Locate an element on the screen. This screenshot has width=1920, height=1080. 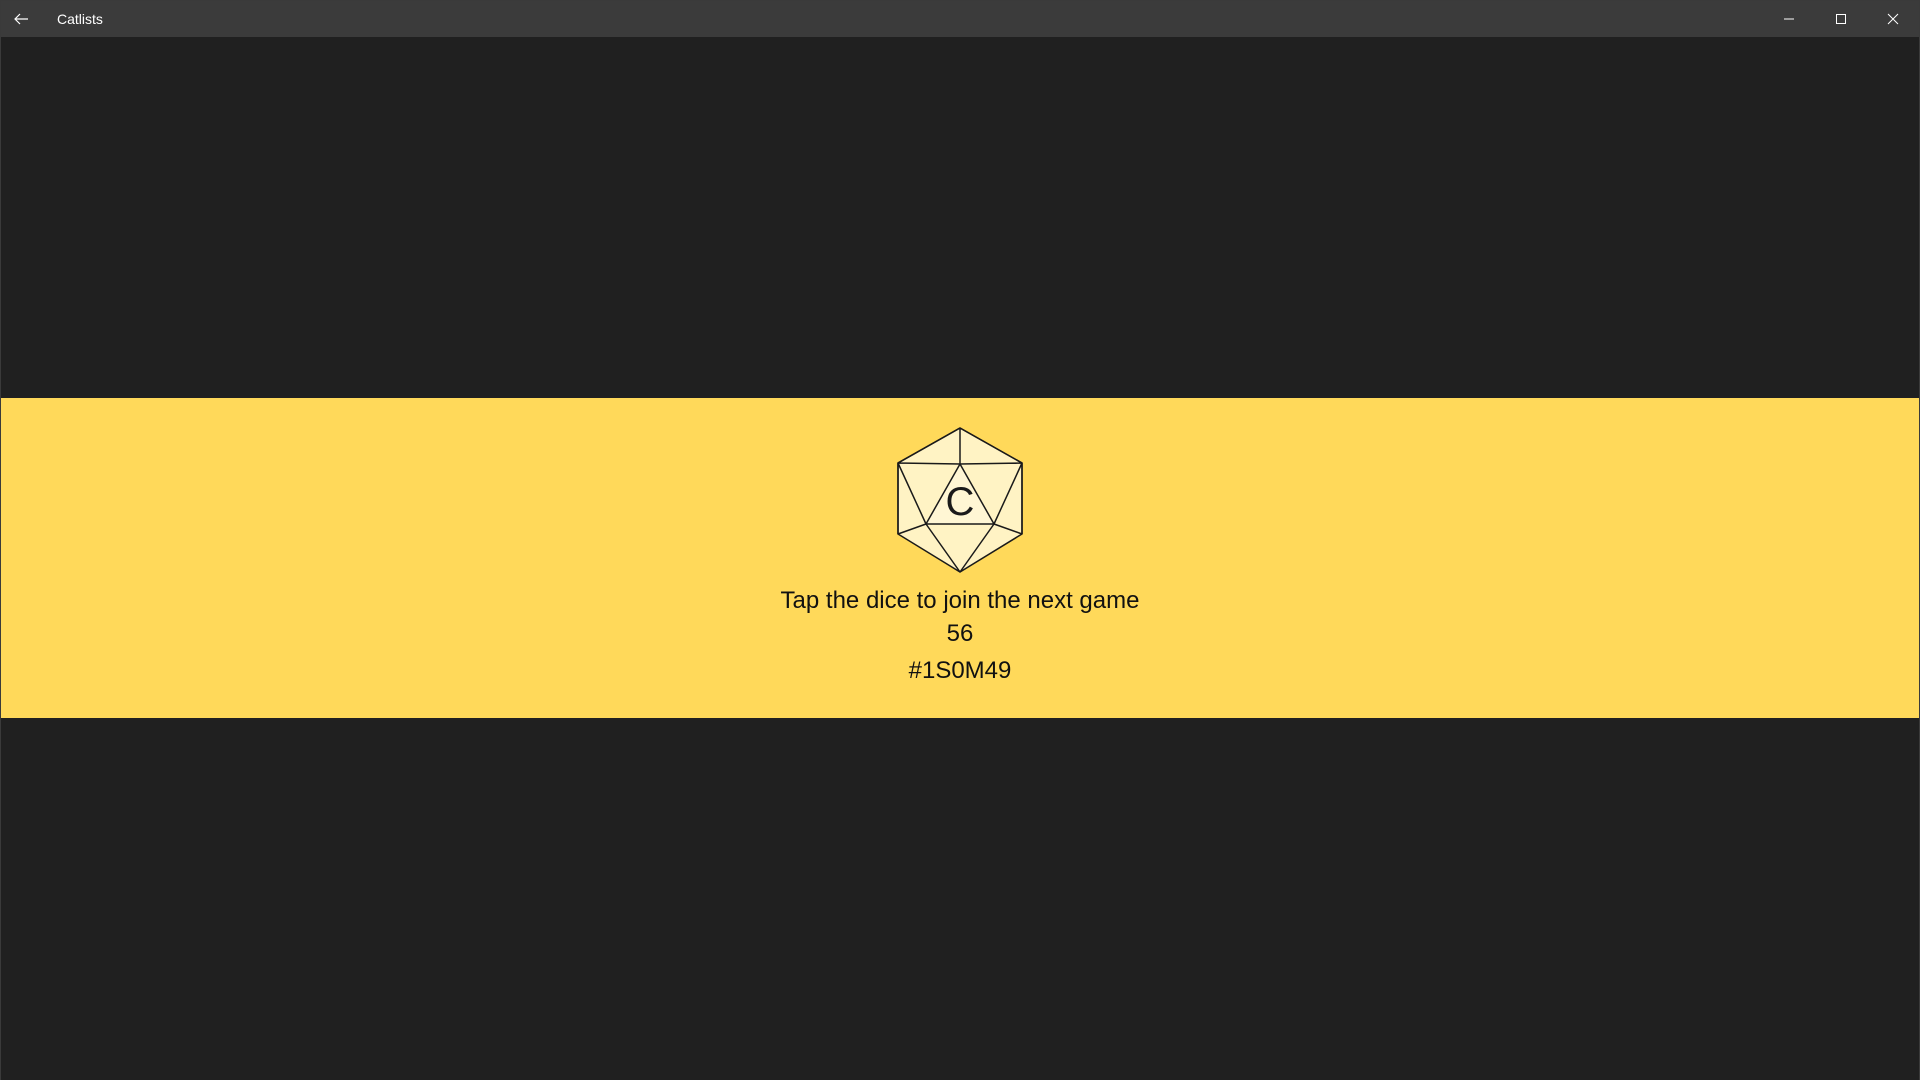
dice-button: C is located at coordinates (960, 500).